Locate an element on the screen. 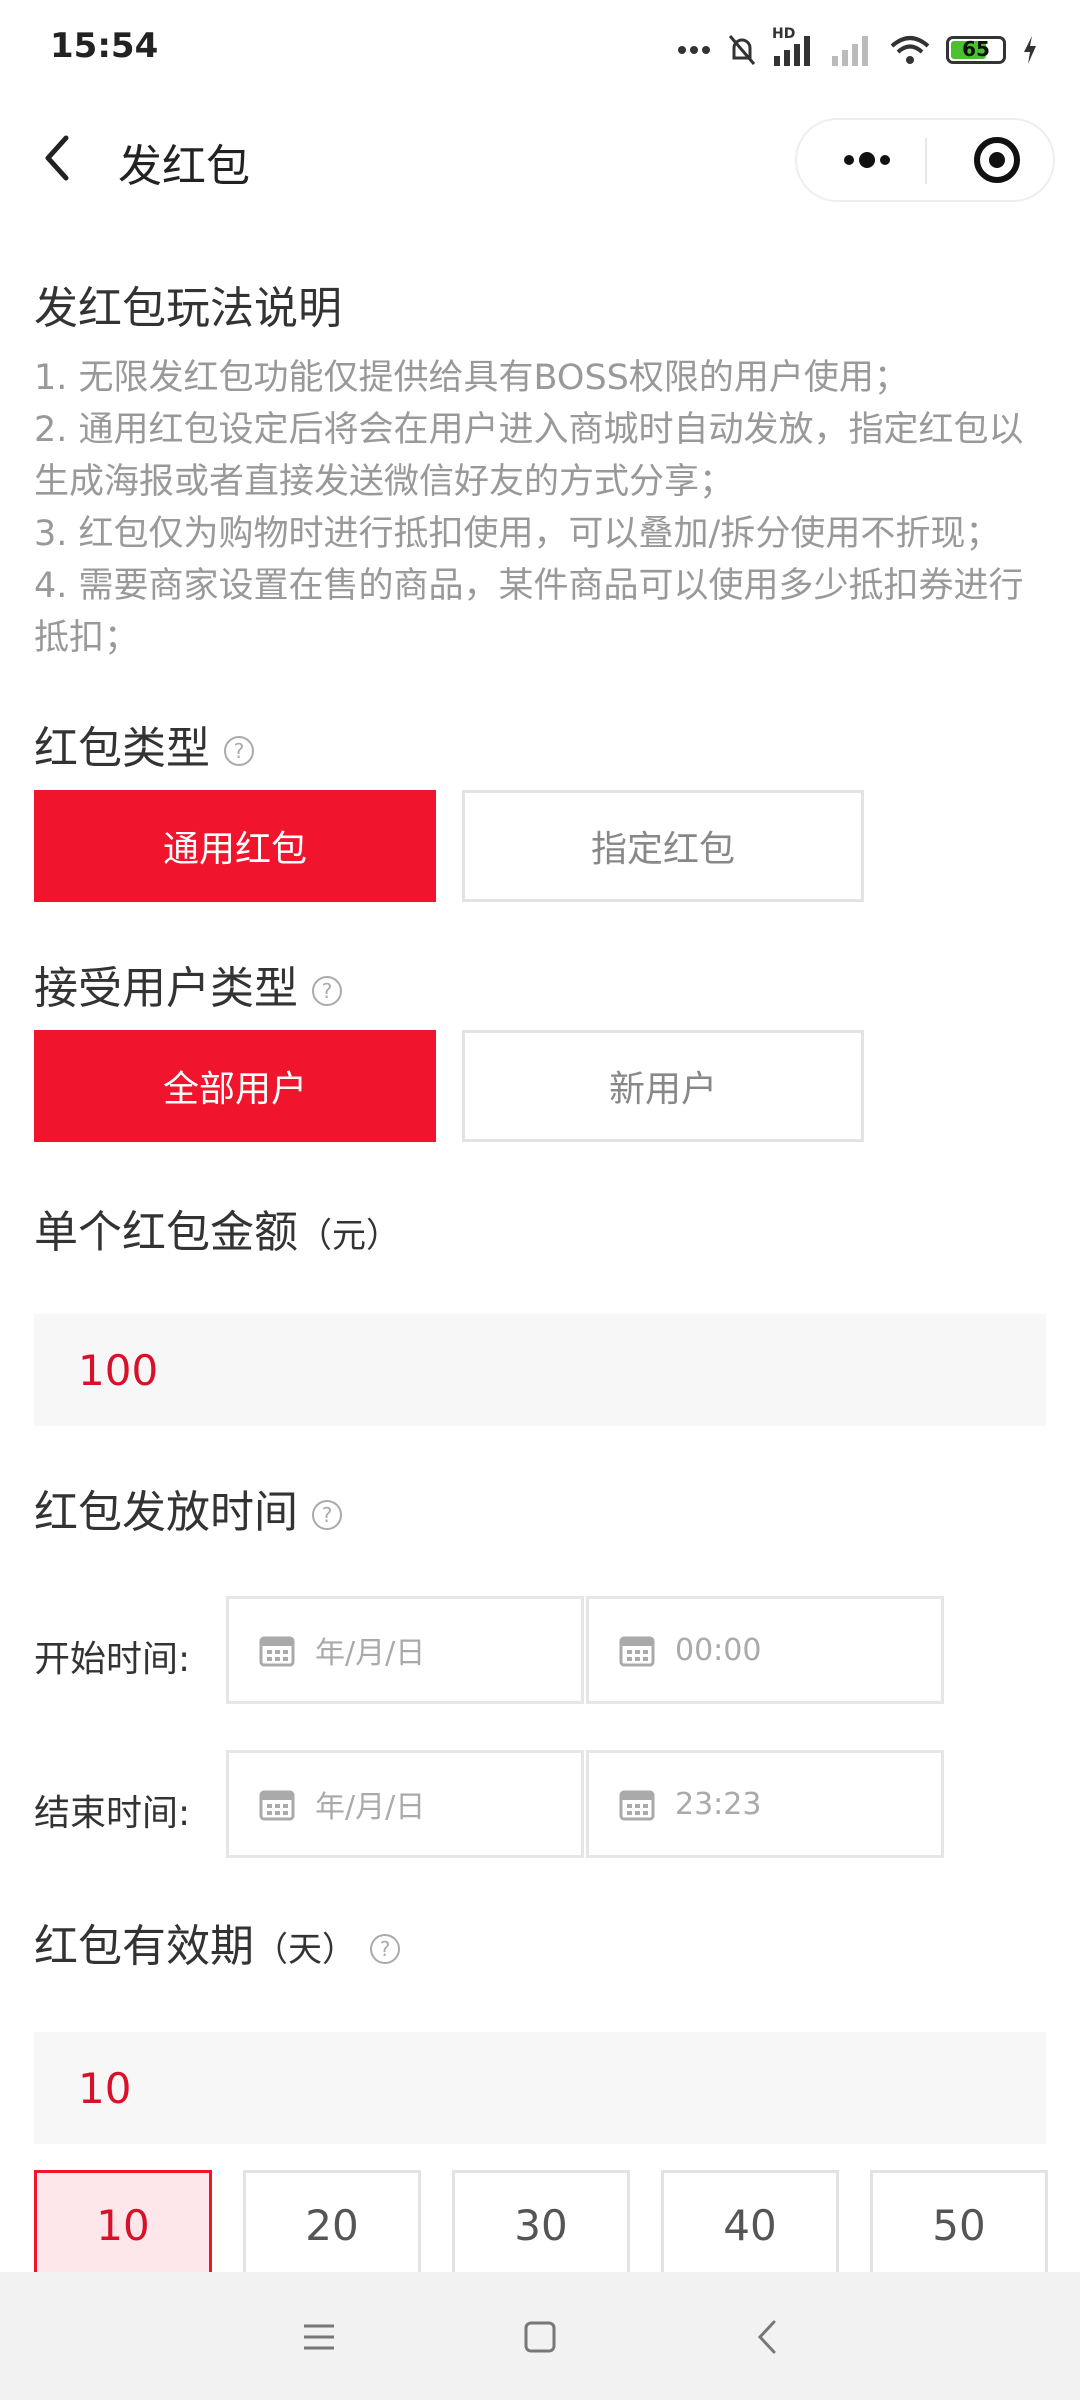 The height and width of the screenshot is (2400, 1080). start-date-placeholder: 年/月/日 is located at coordinates (370, 1653).